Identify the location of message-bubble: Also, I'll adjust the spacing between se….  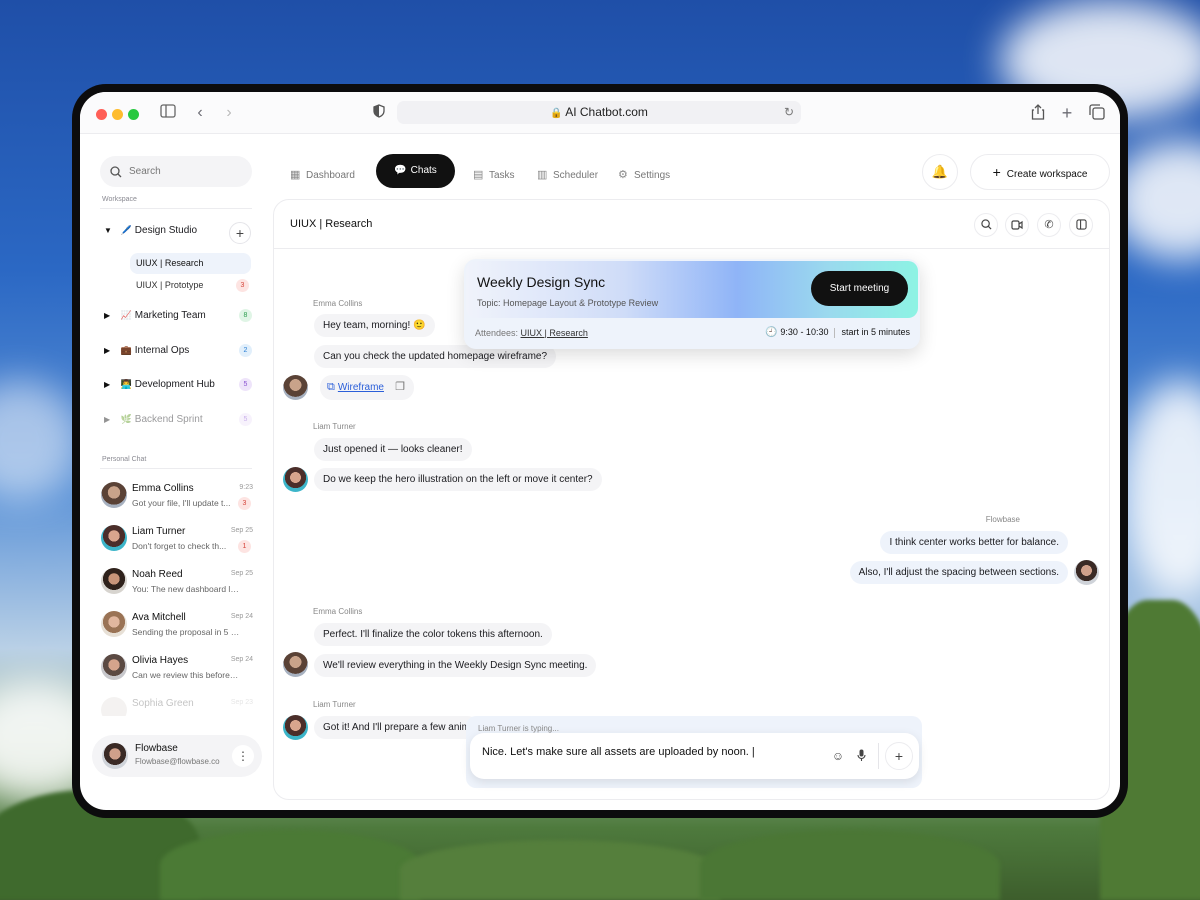
(958, 572).